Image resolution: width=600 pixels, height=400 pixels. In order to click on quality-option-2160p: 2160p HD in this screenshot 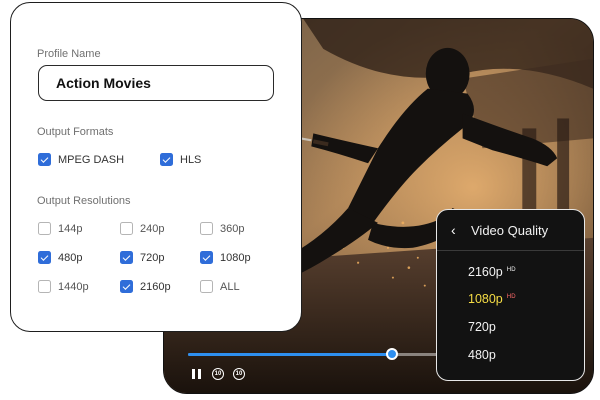, I will do `click(492, 272)`.